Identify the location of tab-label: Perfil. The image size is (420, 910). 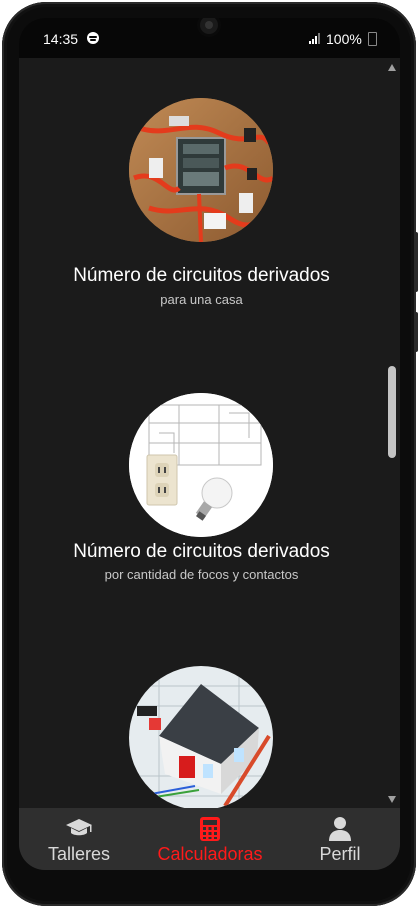
(340, 854).